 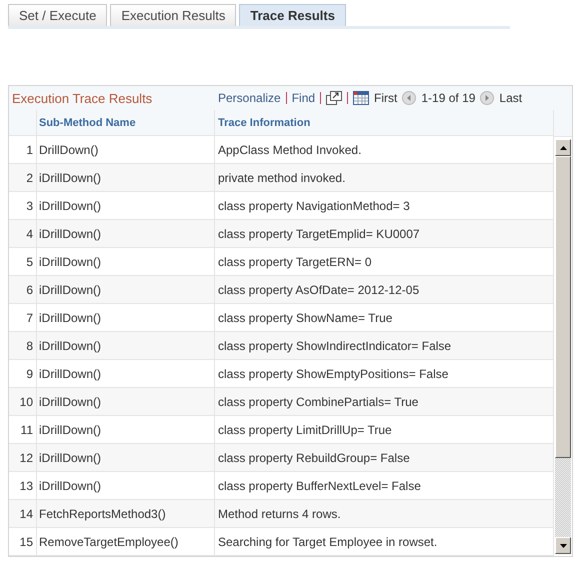 I want to click on row-number: 3, so click(x=23, y=205).